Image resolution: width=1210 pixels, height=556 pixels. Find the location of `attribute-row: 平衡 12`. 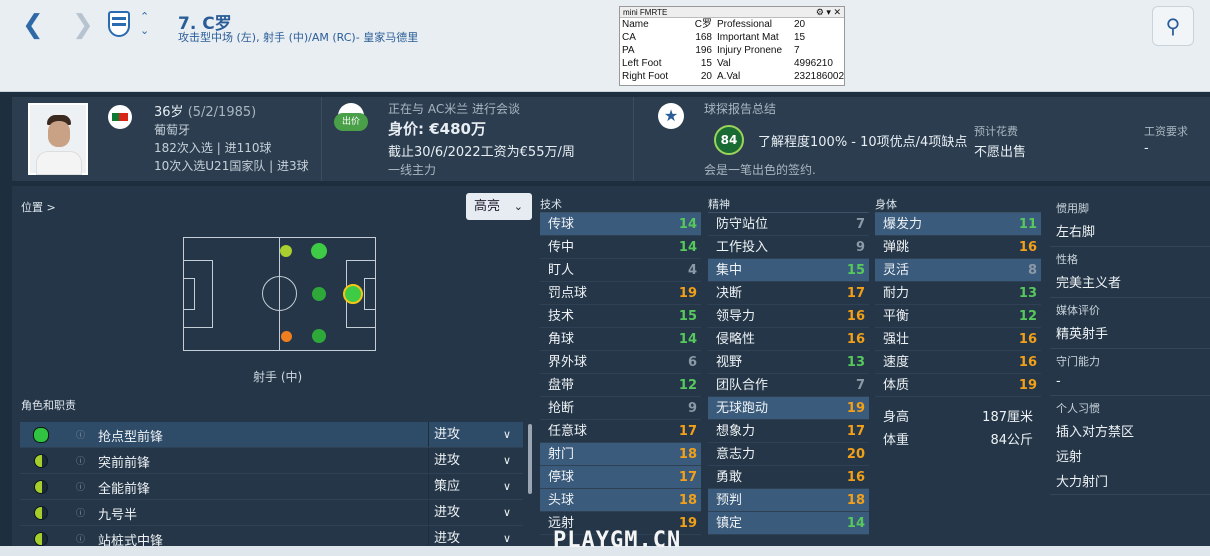

attribute-row: 平衡 12 is located at coordinates (958, 316).